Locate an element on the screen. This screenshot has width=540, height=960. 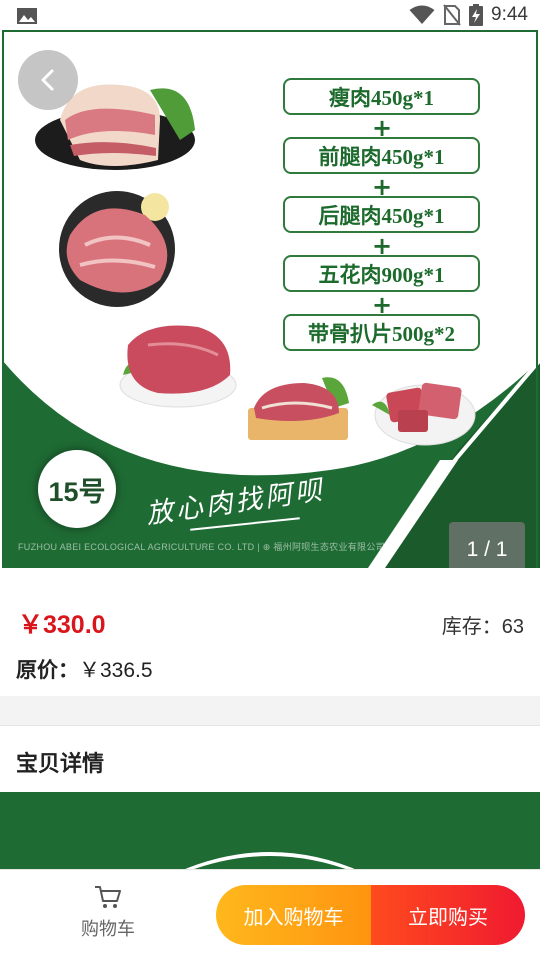
bundle-item: 前腿肉450g*1 is located at coordinates (381, 155).